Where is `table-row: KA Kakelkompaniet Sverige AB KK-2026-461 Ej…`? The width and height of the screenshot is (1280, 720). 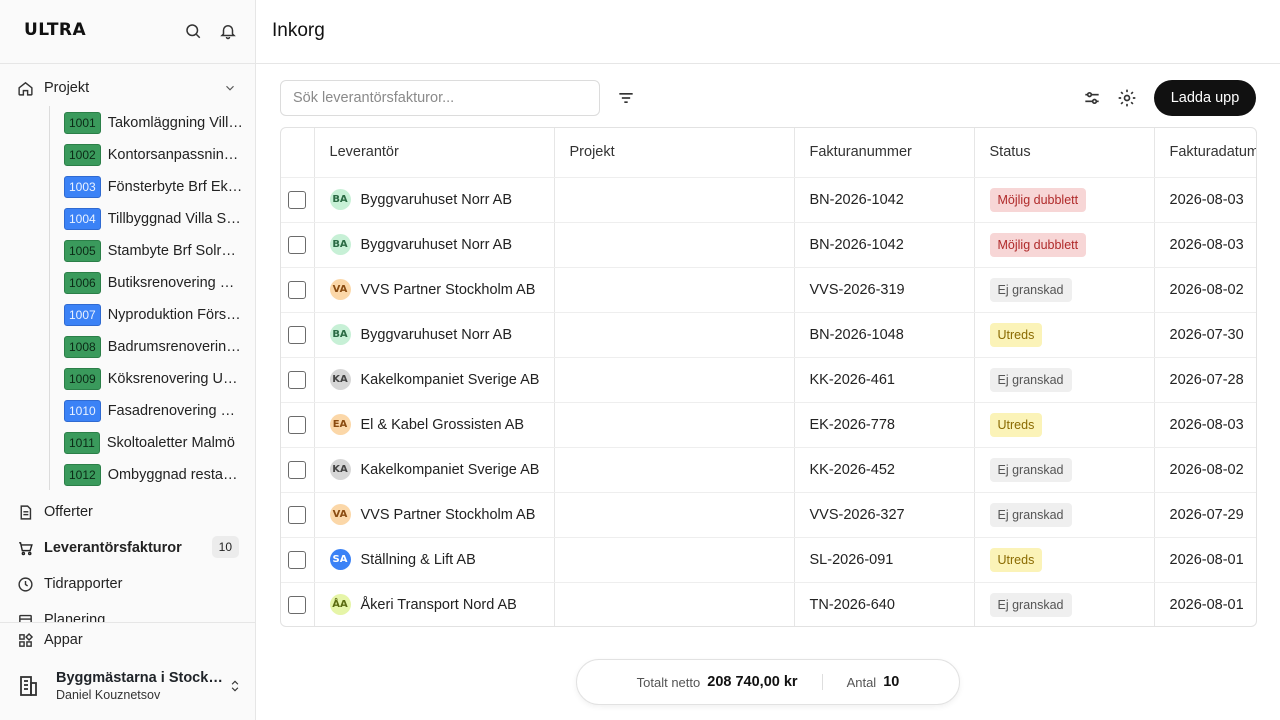 table-row: KA Kakelkompaniet Sverige AB KK-2026-461 Ej… is located at coordinates (768, 380).